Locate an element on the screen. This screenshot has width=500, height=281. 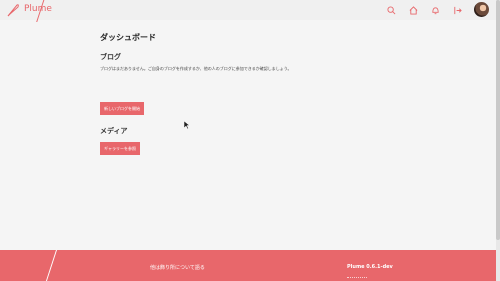
footer-version: Plume 0.6.1-dev is located at coordinates (370, 267).